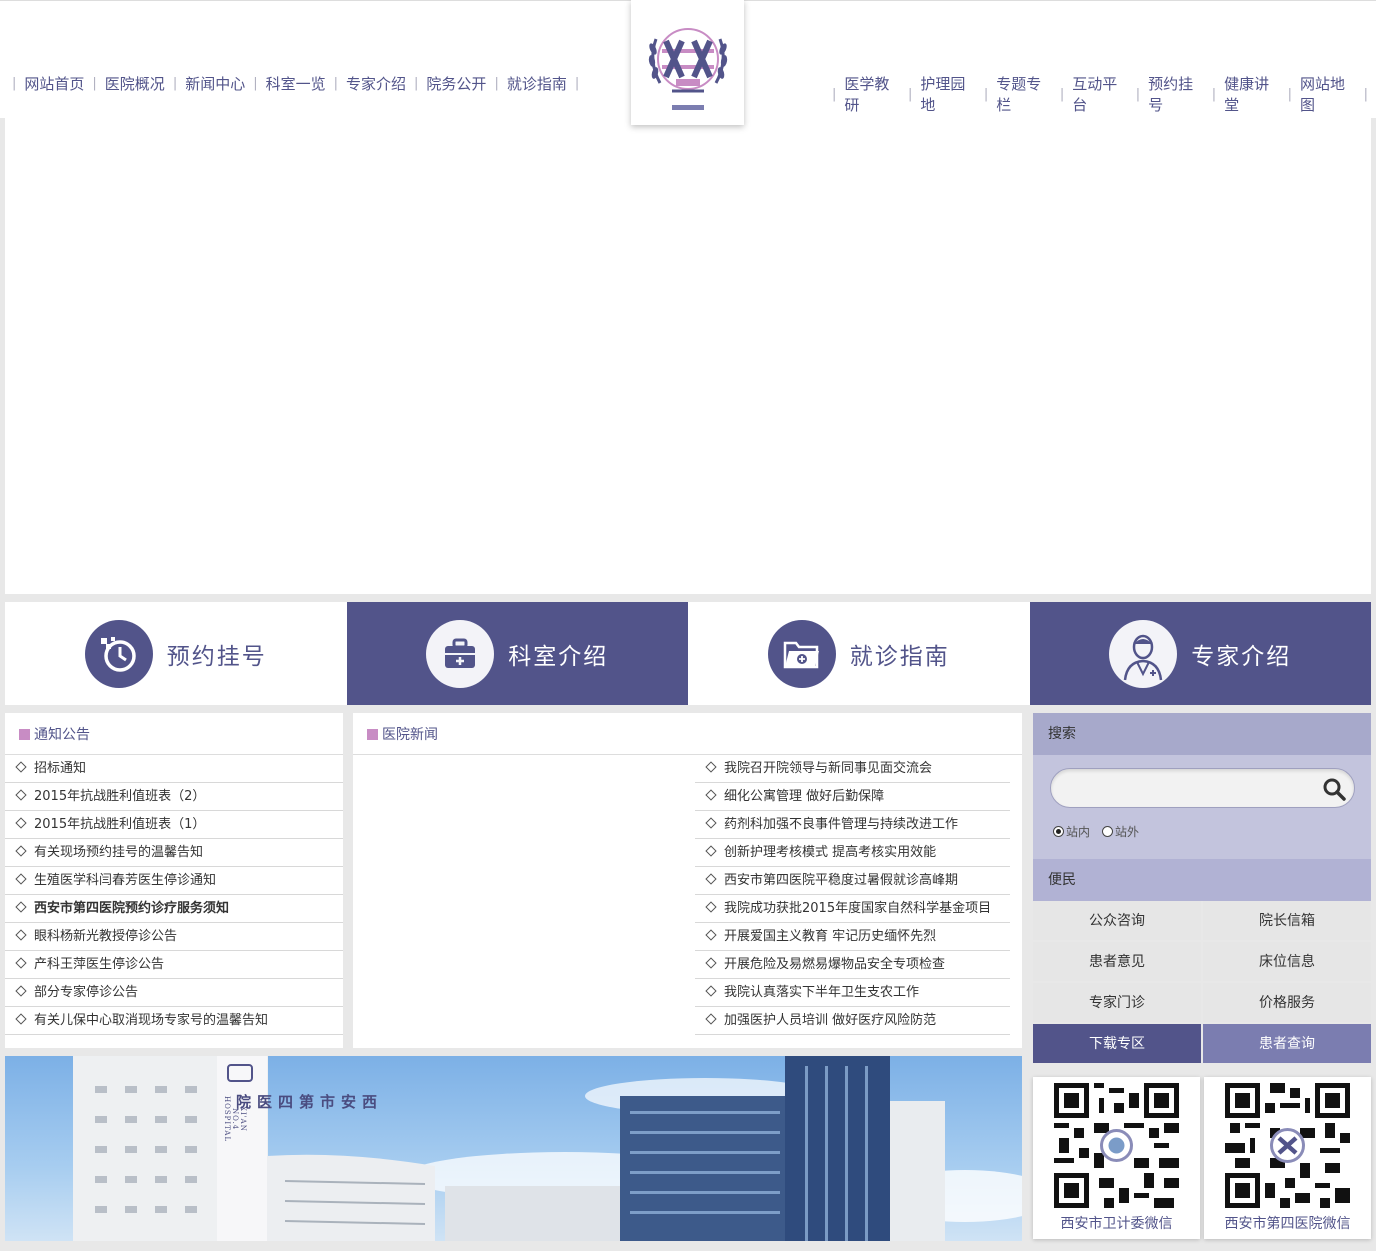 This screenshot has height=1251, width=1376. I want to click on hospital-emblem-icon, so click(687, 68).